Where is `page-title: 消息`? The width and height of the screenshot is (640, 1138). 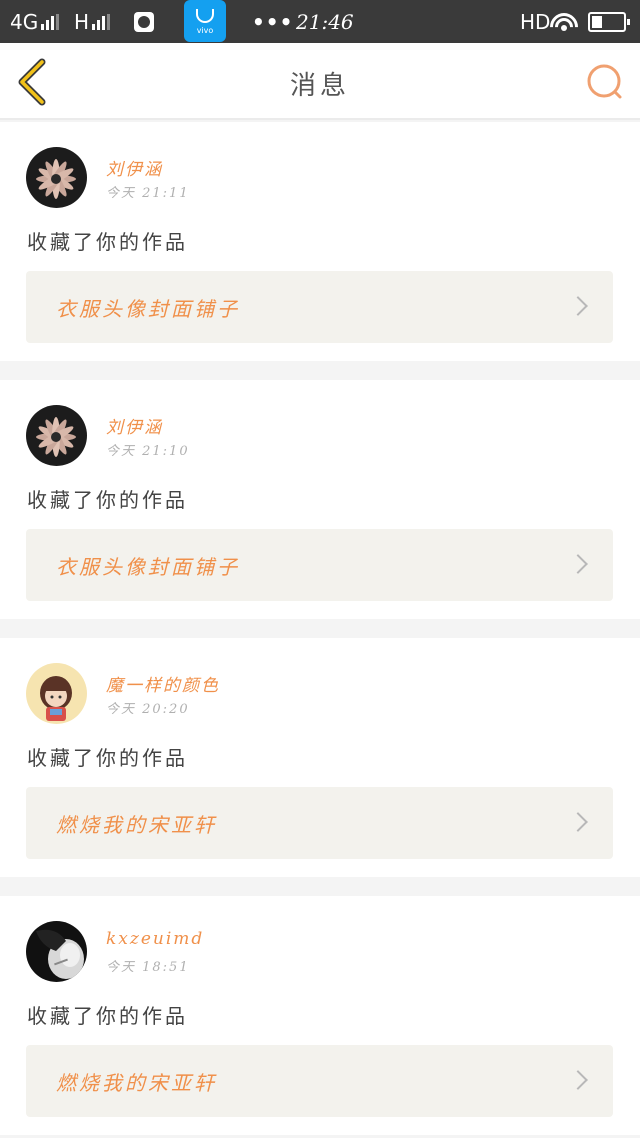 page-title: 消息 is located at coordinates (319, 86).